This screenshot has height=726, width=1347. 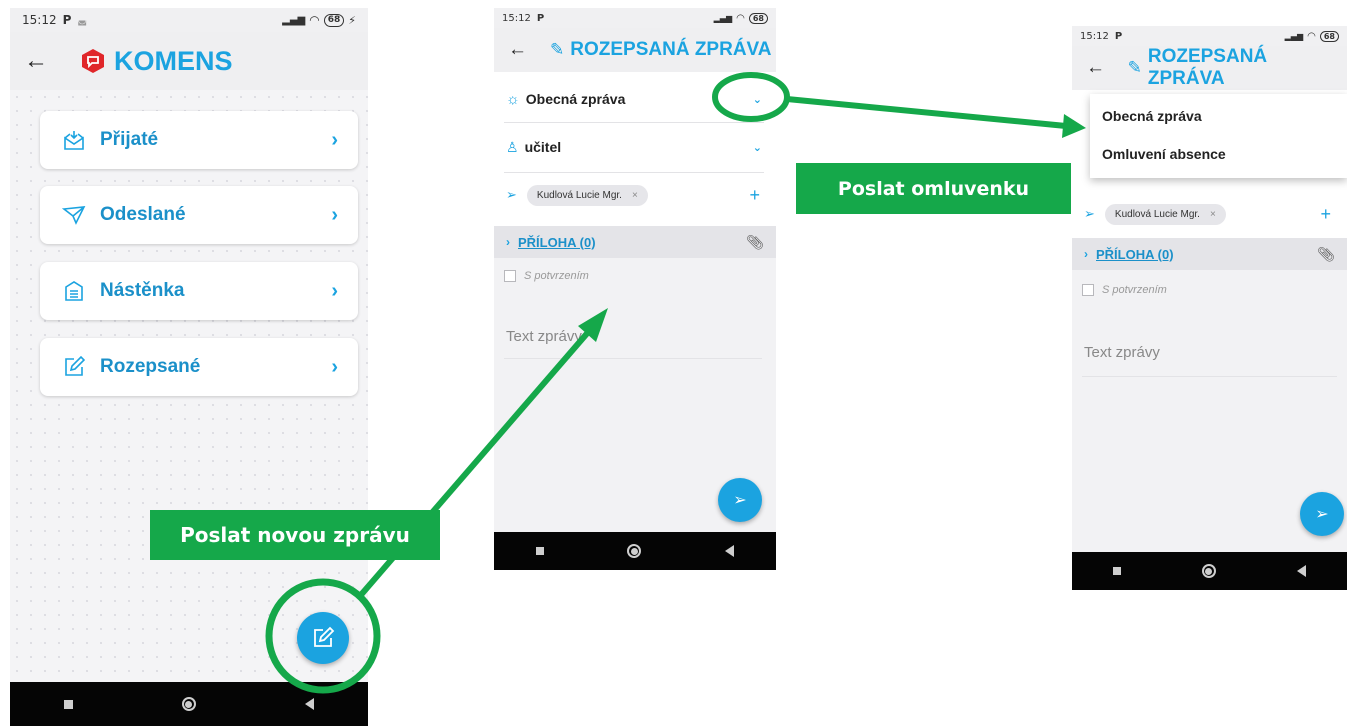 I want to click on message-type-select: ☼ Obecná zpráva ⌄, so click(x=635, y=99).